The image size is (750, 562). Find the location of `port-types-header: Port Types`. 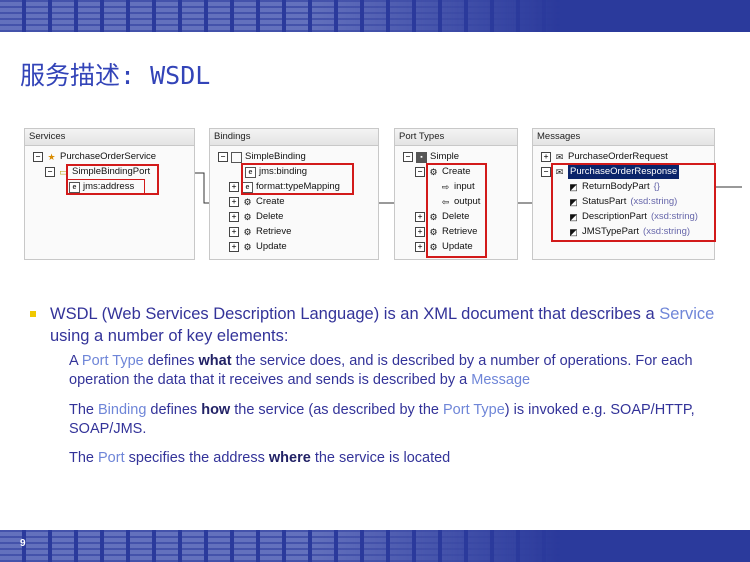

port-types-header: Port Types is located at coordinates (456, 137).